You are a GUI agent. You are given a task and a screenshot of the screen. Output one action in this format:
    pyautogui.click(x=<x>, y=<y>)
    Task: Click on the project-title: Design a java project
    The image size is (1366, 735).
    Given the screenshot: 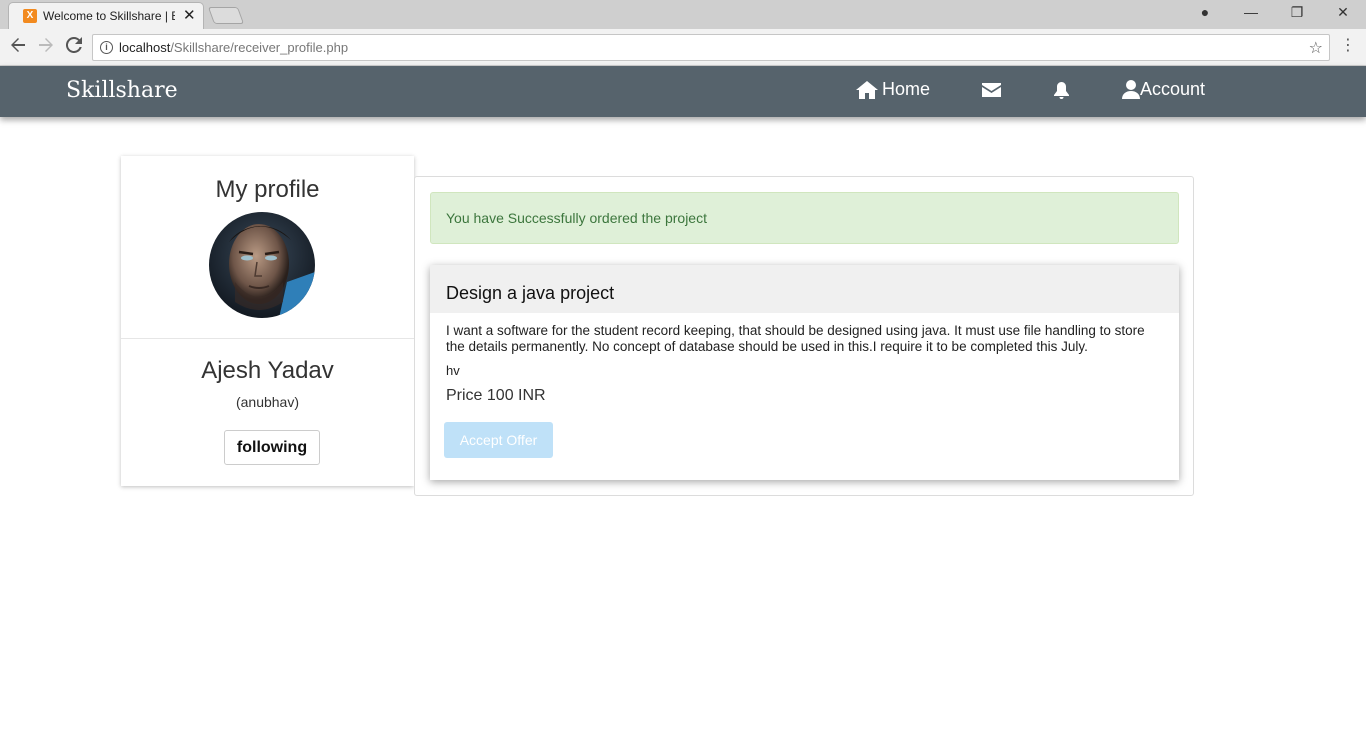 What is the action you would take?
    pyautogui.click(x=530, y=293)
    